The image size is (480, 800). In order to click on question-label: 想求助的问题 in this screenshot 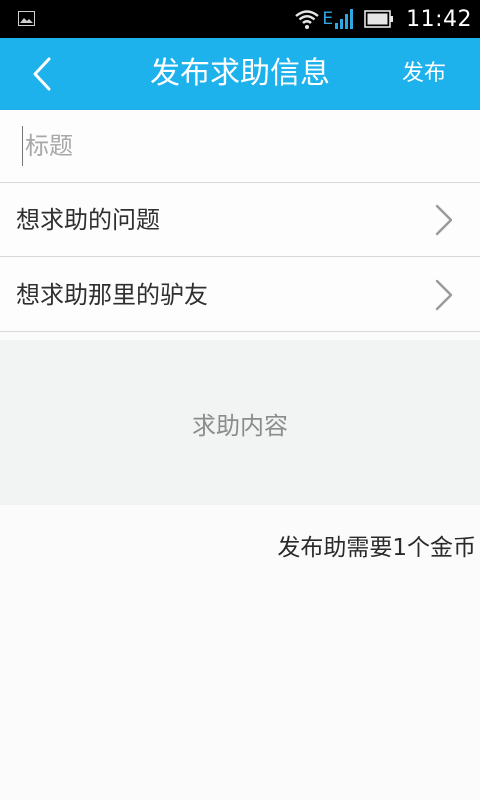, I will do `click(88, 220)`.